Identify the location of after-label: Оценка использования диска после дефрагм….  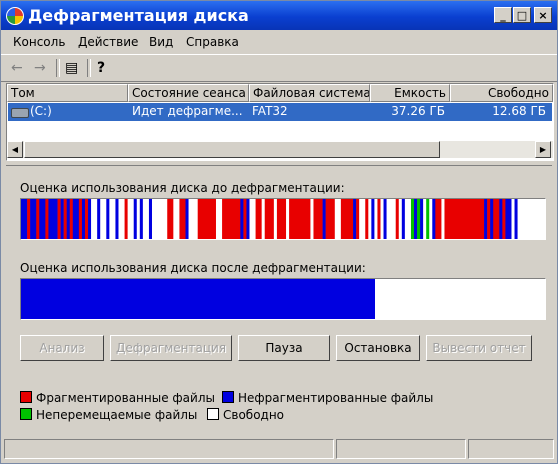
(193, 268).